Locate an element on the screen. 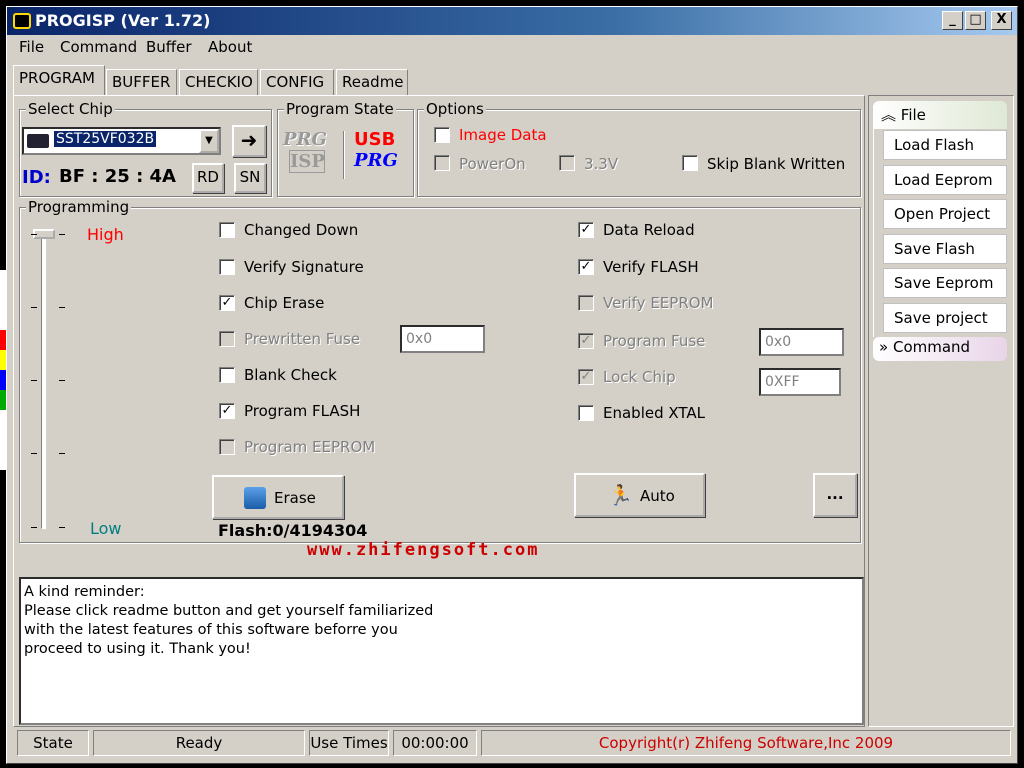 The height and width of the screenshot is (768, 1024). program-flash-checkbox: ✓ is located at coordinates (227, 411).